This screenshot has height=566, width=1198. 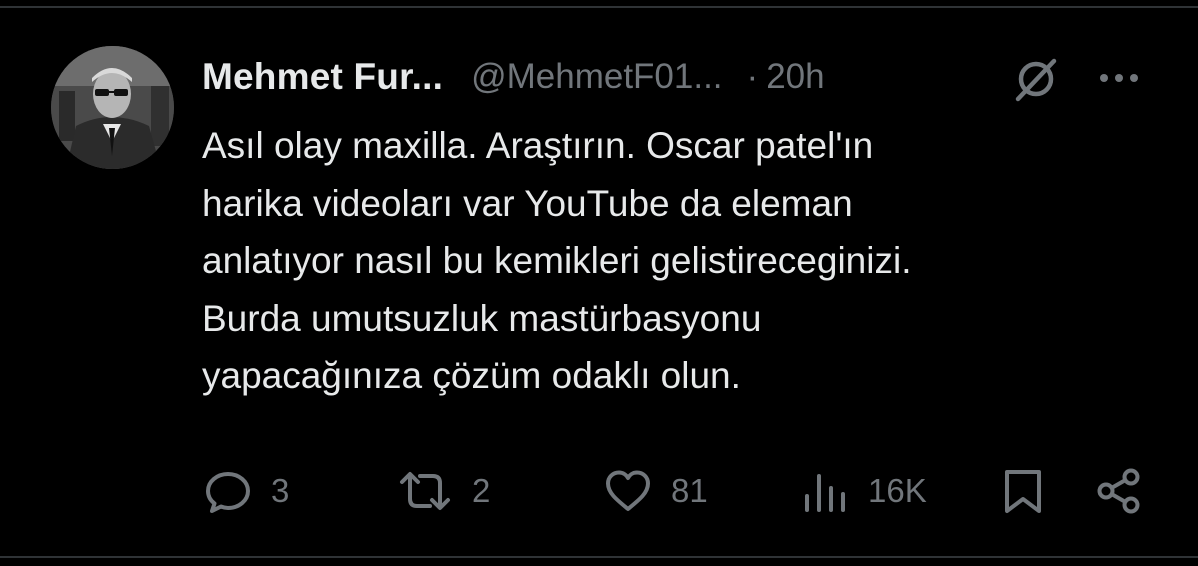 What do you see at coordinates (1036, 79) in the screenshot?
I see `grok-icon` at bounding box center [1036, 79].